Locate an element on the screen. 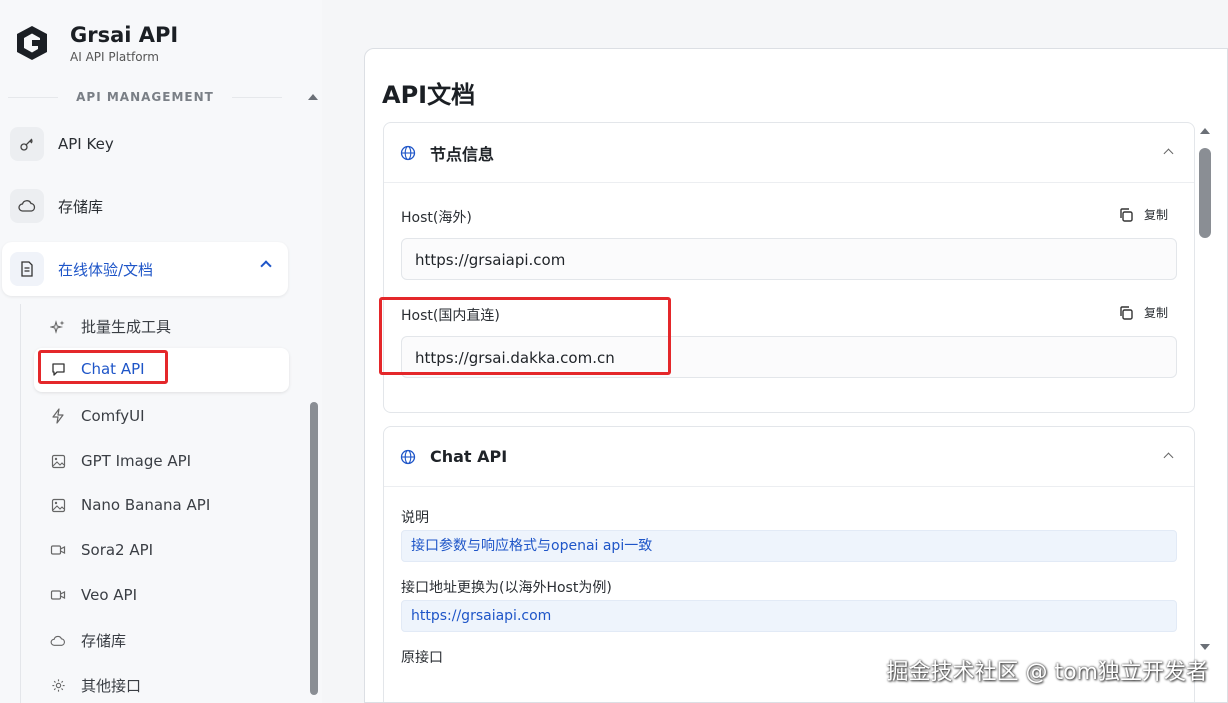 Image resolution: width=1228 pixels, height=703 pixels. submenu-item-label: 批量生成工具 is located at coordinates (126, 327).